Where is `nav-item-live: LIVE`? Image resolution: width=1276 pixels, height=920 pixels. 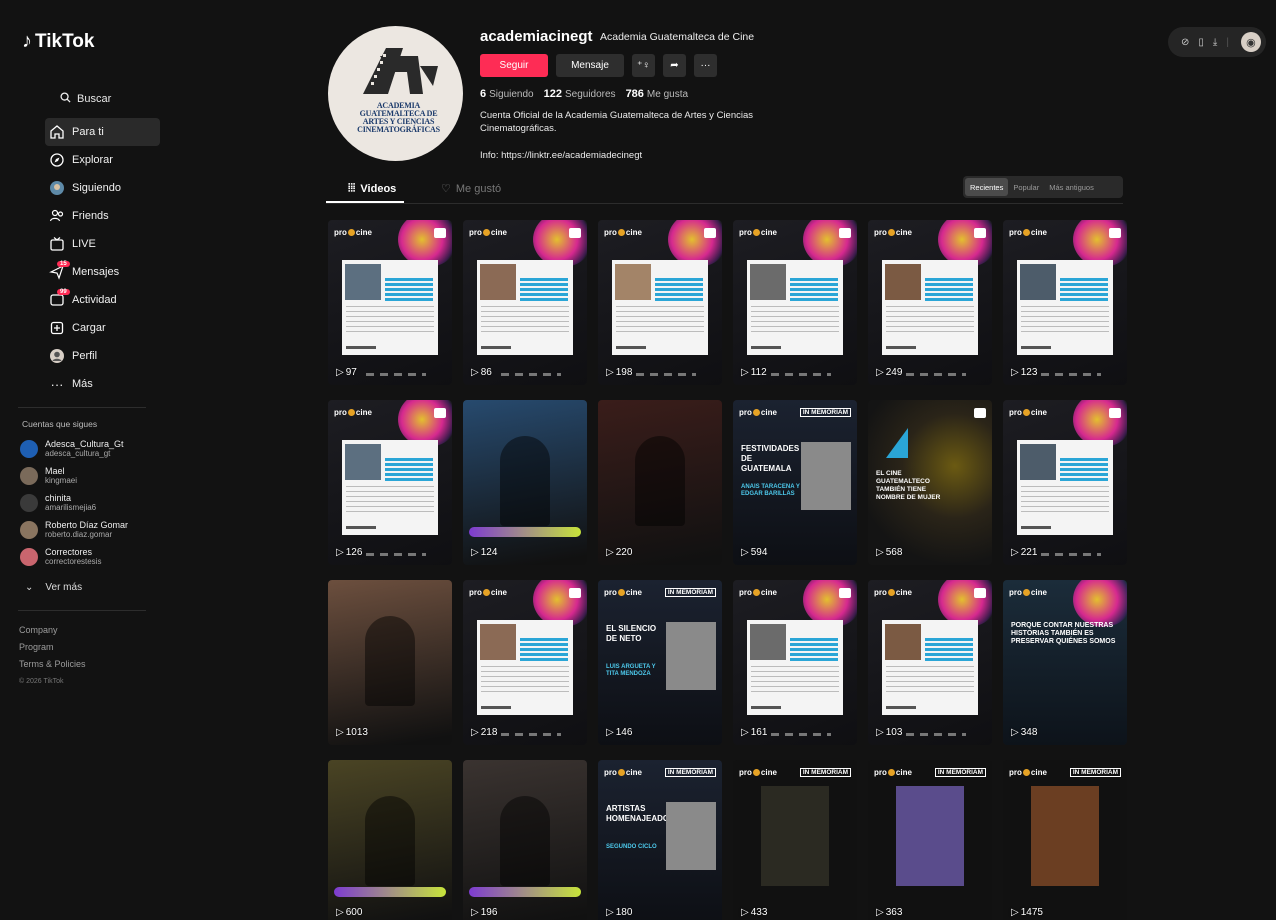
nav-item-live: LIVE is located at coordinates (102, 244).